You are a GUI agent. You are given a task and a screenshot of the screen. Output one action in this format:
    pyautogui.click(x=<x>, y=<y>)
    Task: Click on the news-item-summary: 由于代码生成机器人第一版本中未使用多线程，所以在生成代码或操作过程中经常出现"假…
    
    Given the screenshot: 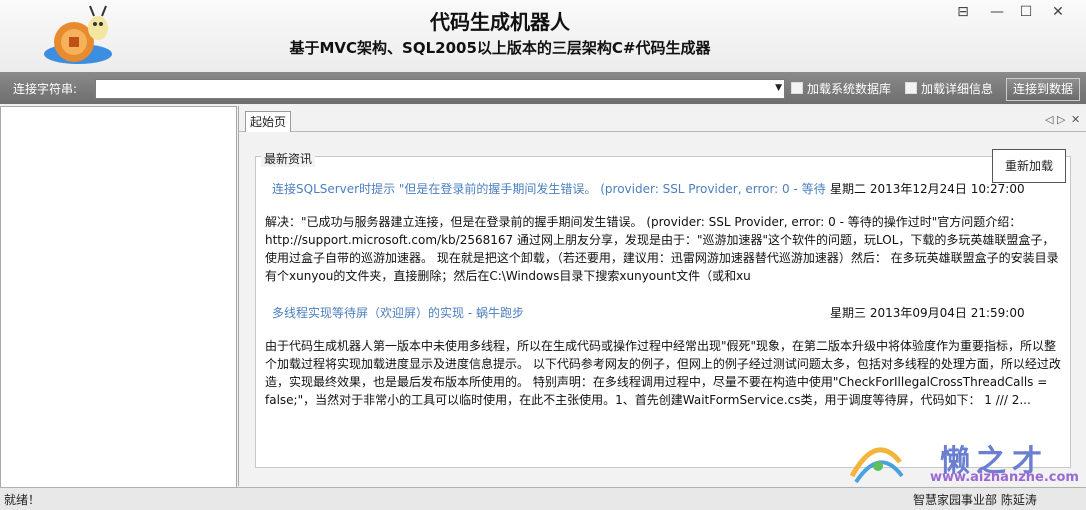 What is the action you would take?
    pyautogui.click(x=663, y=373)
    